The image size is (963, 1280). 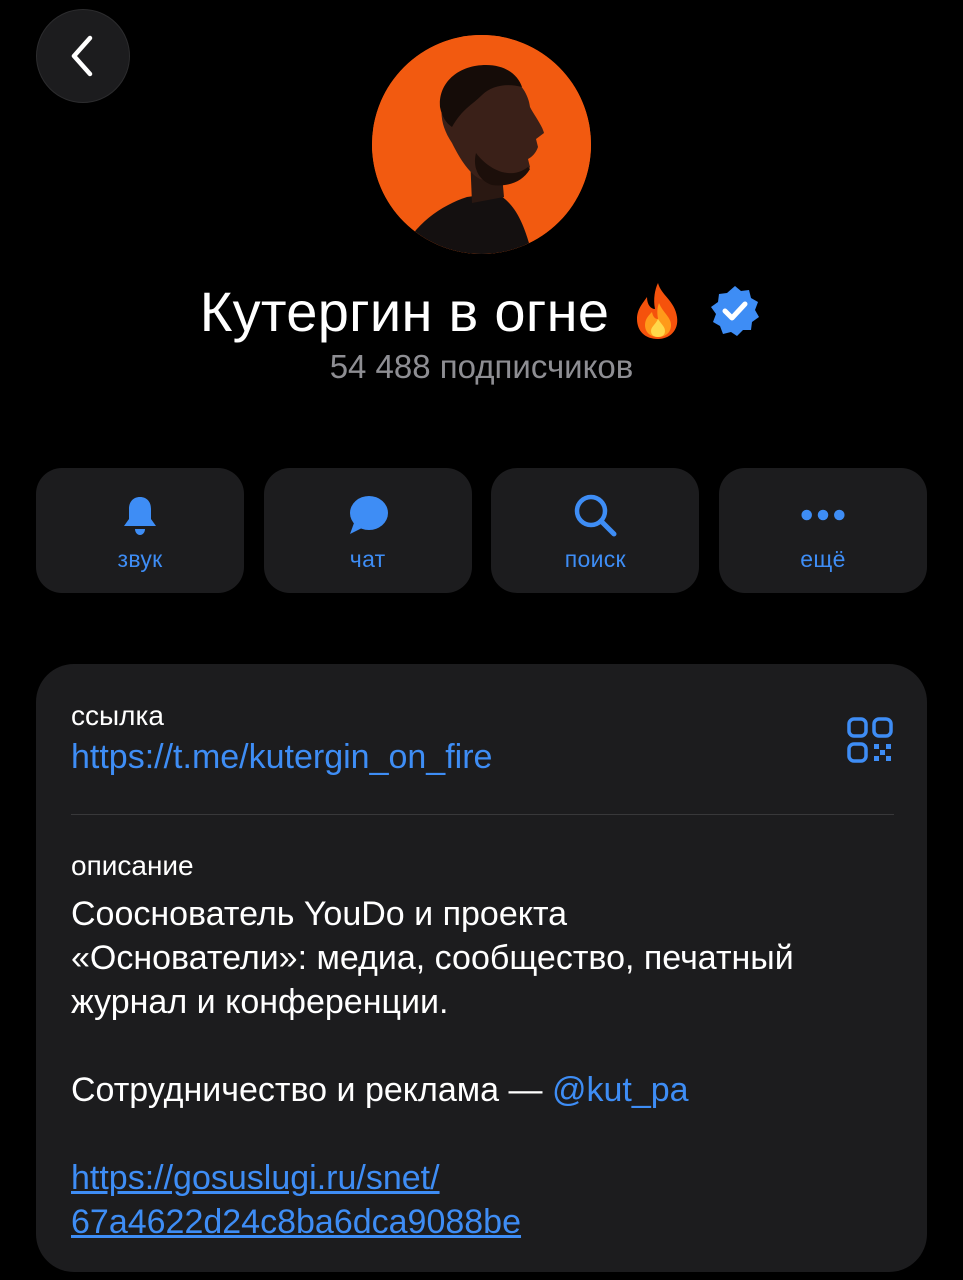 I want to click on search-button-label: поиск, so click(x=595, y=559).